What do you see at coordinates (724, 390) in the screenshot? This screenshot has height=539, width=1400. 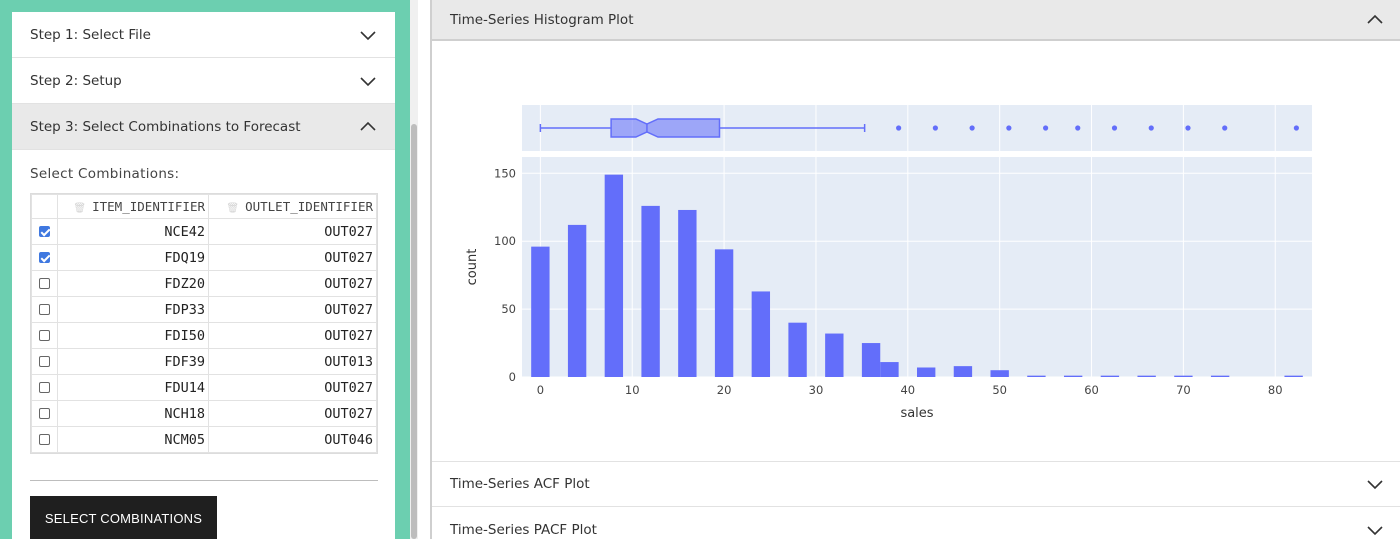 I see `x-tick-label: 20` at bounding box center [724, 390].